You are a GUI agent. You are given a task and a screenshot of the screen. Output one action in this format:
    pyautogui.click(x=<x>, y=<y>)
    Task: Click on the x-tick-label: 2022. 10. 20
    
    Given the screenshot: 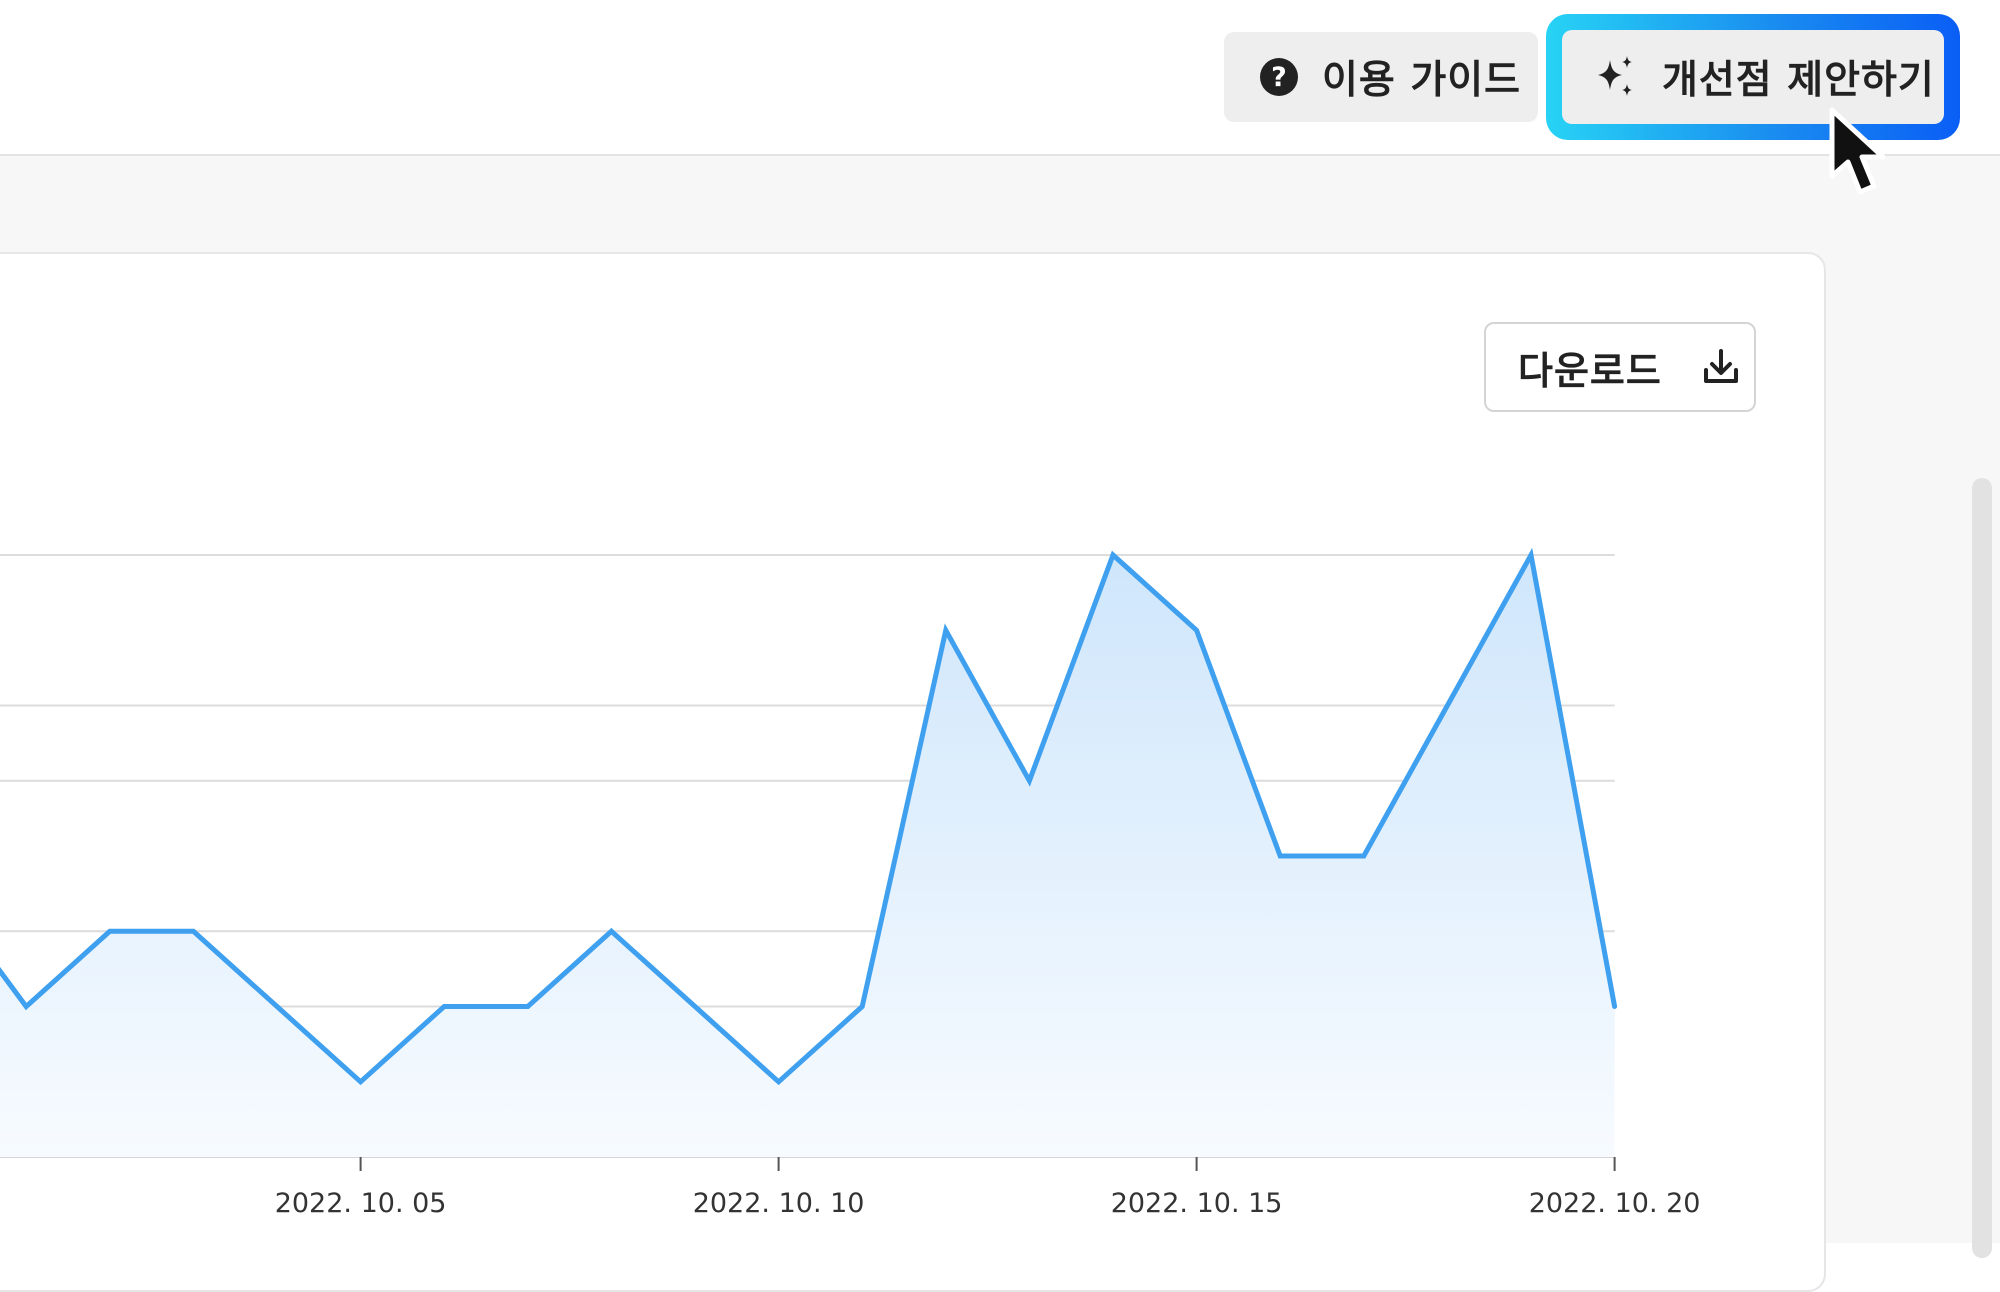 What is the action you would take?
    pyautogui.click(x=1615, y=1203)
    